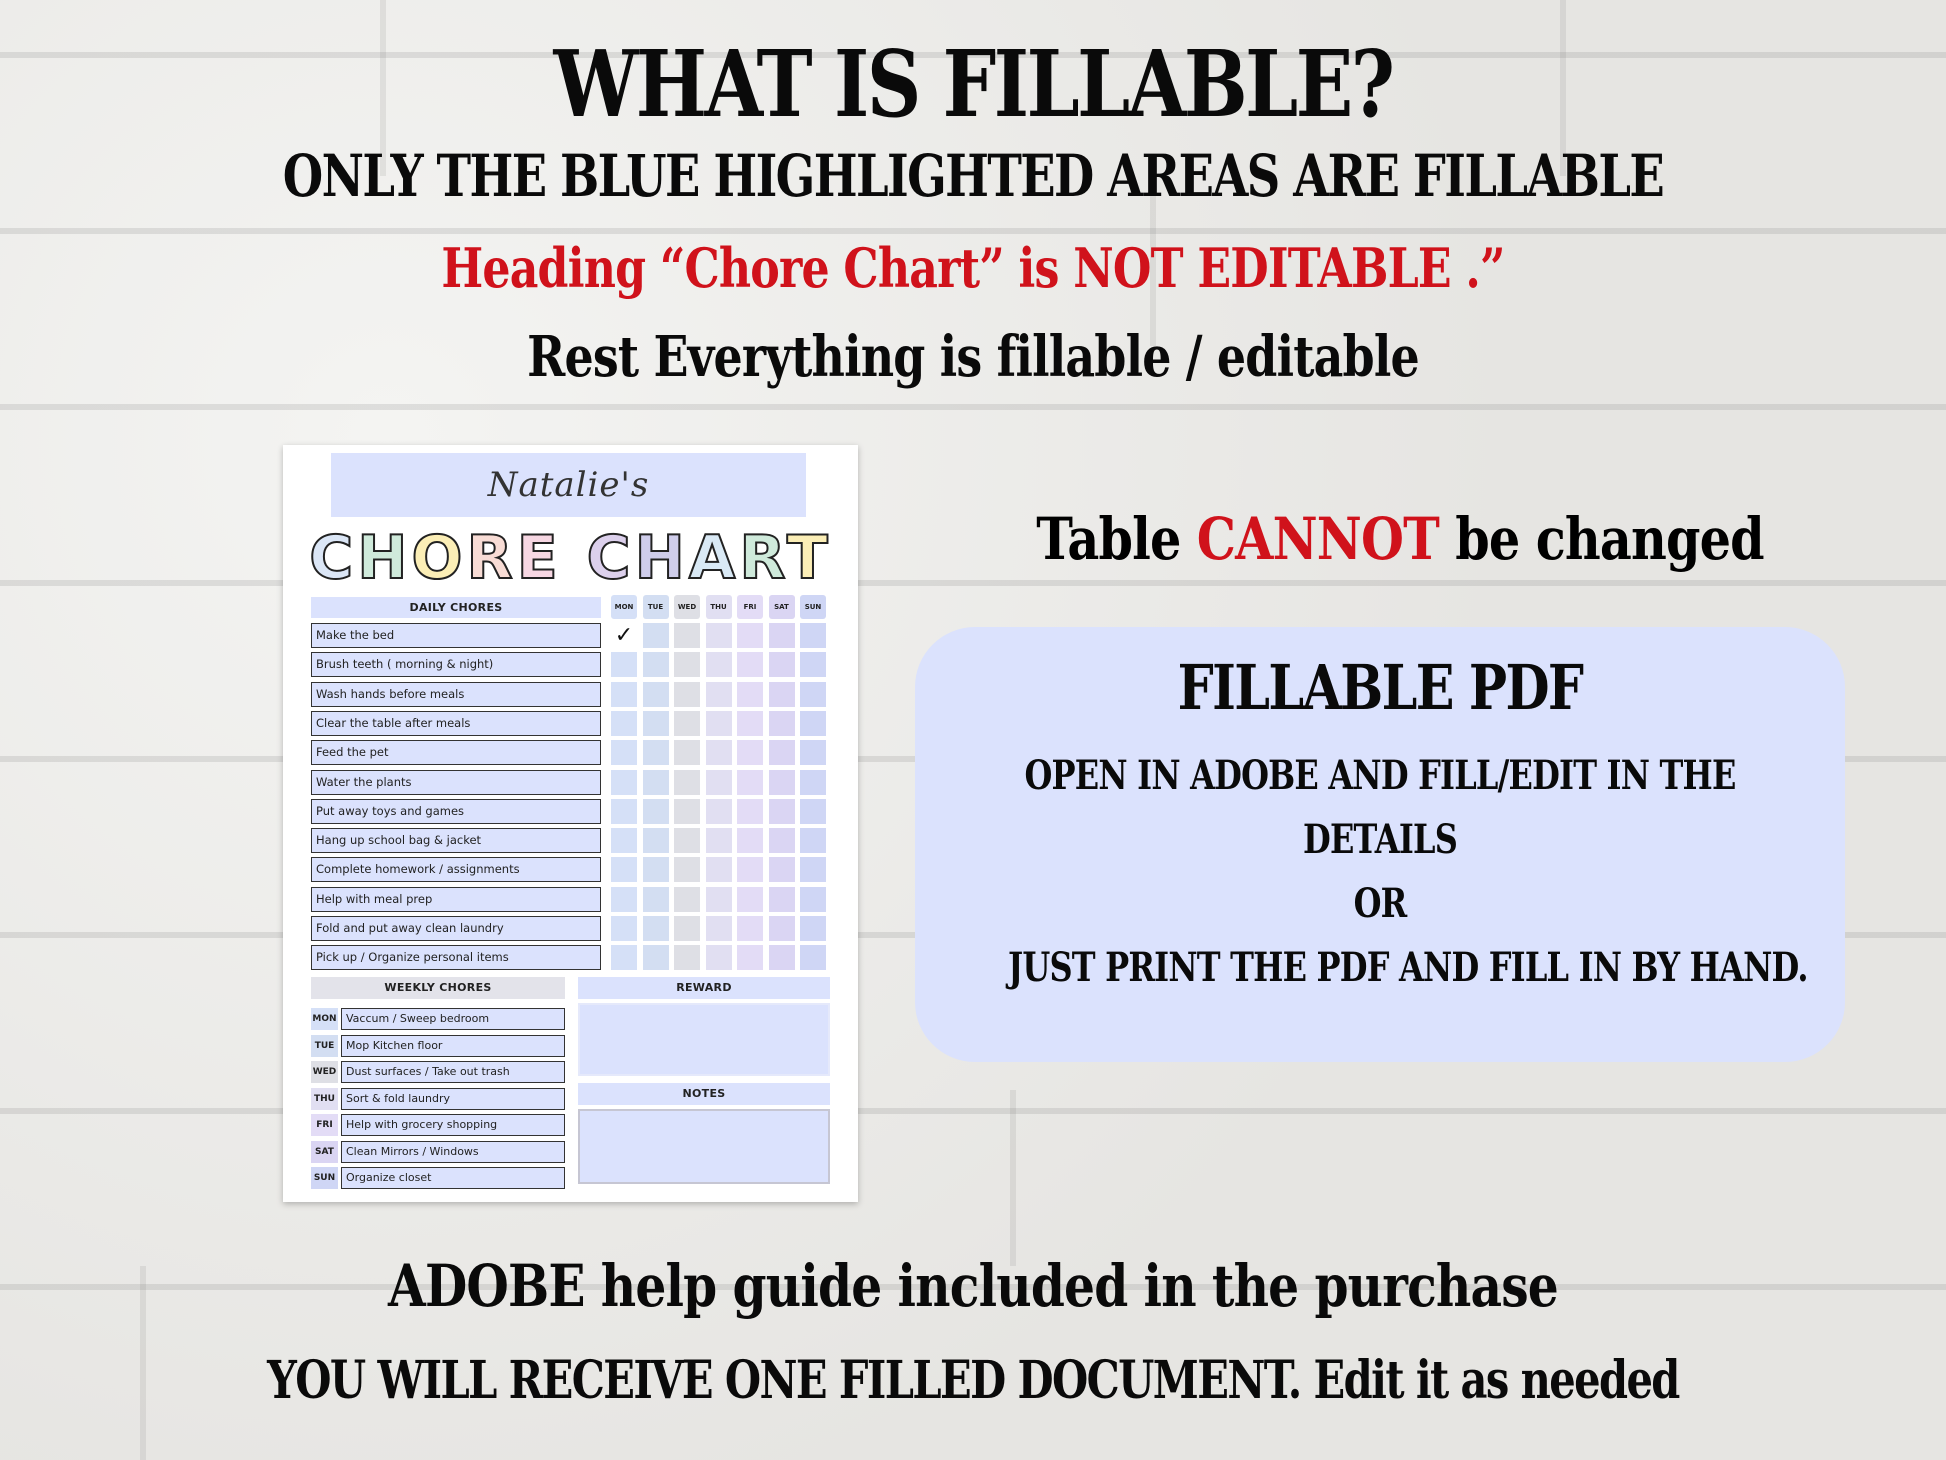 Image resolution: width=1946 pixels, height=1460 pixels. Describe the element at coordinates (453, 1072) in the screenshot. I see `weekly-chore-field: Dust surfaces / Take out trash` at that location.